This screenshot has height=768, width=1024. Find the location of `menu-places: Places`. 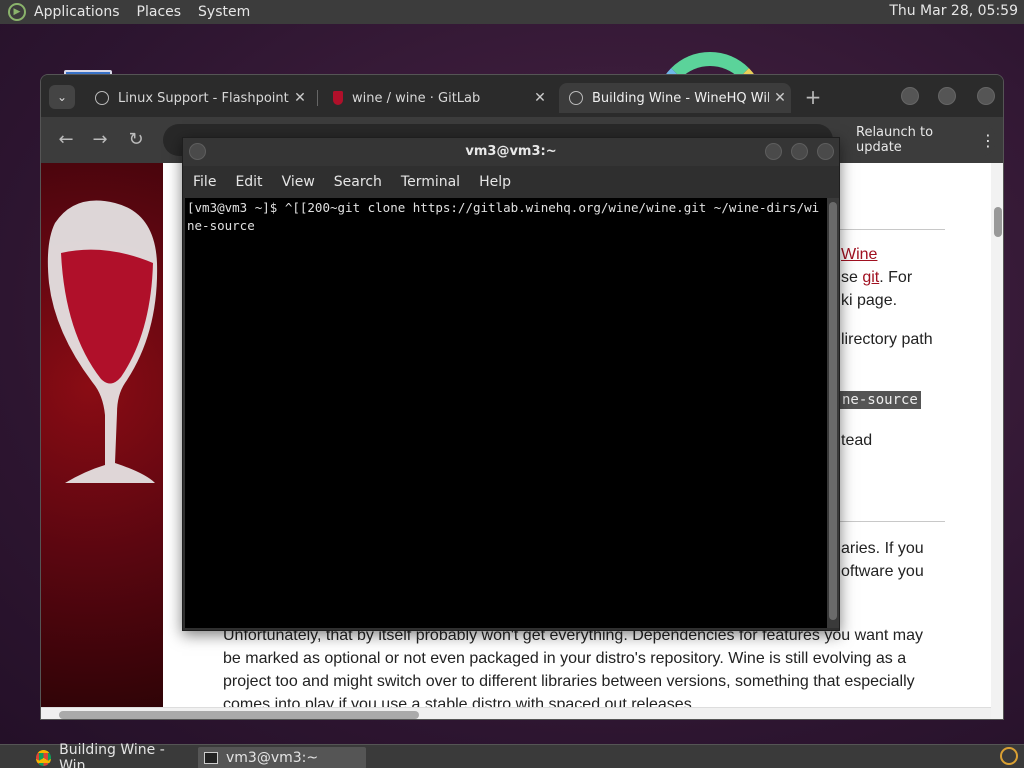

menu-places: Places is located at coordinates (159, 12).